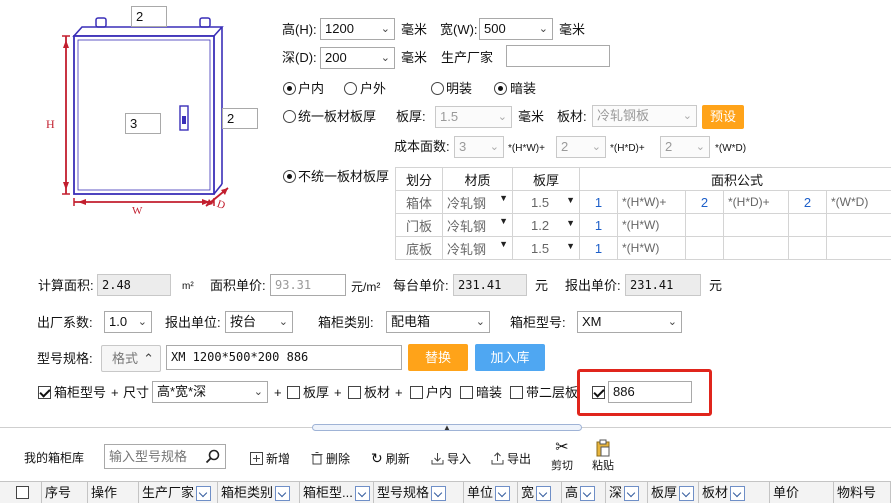  What do you see at coordinates (807, 202) in the screenshot?
I see `row-wd-count: 2` at bounding box center [807, 202].